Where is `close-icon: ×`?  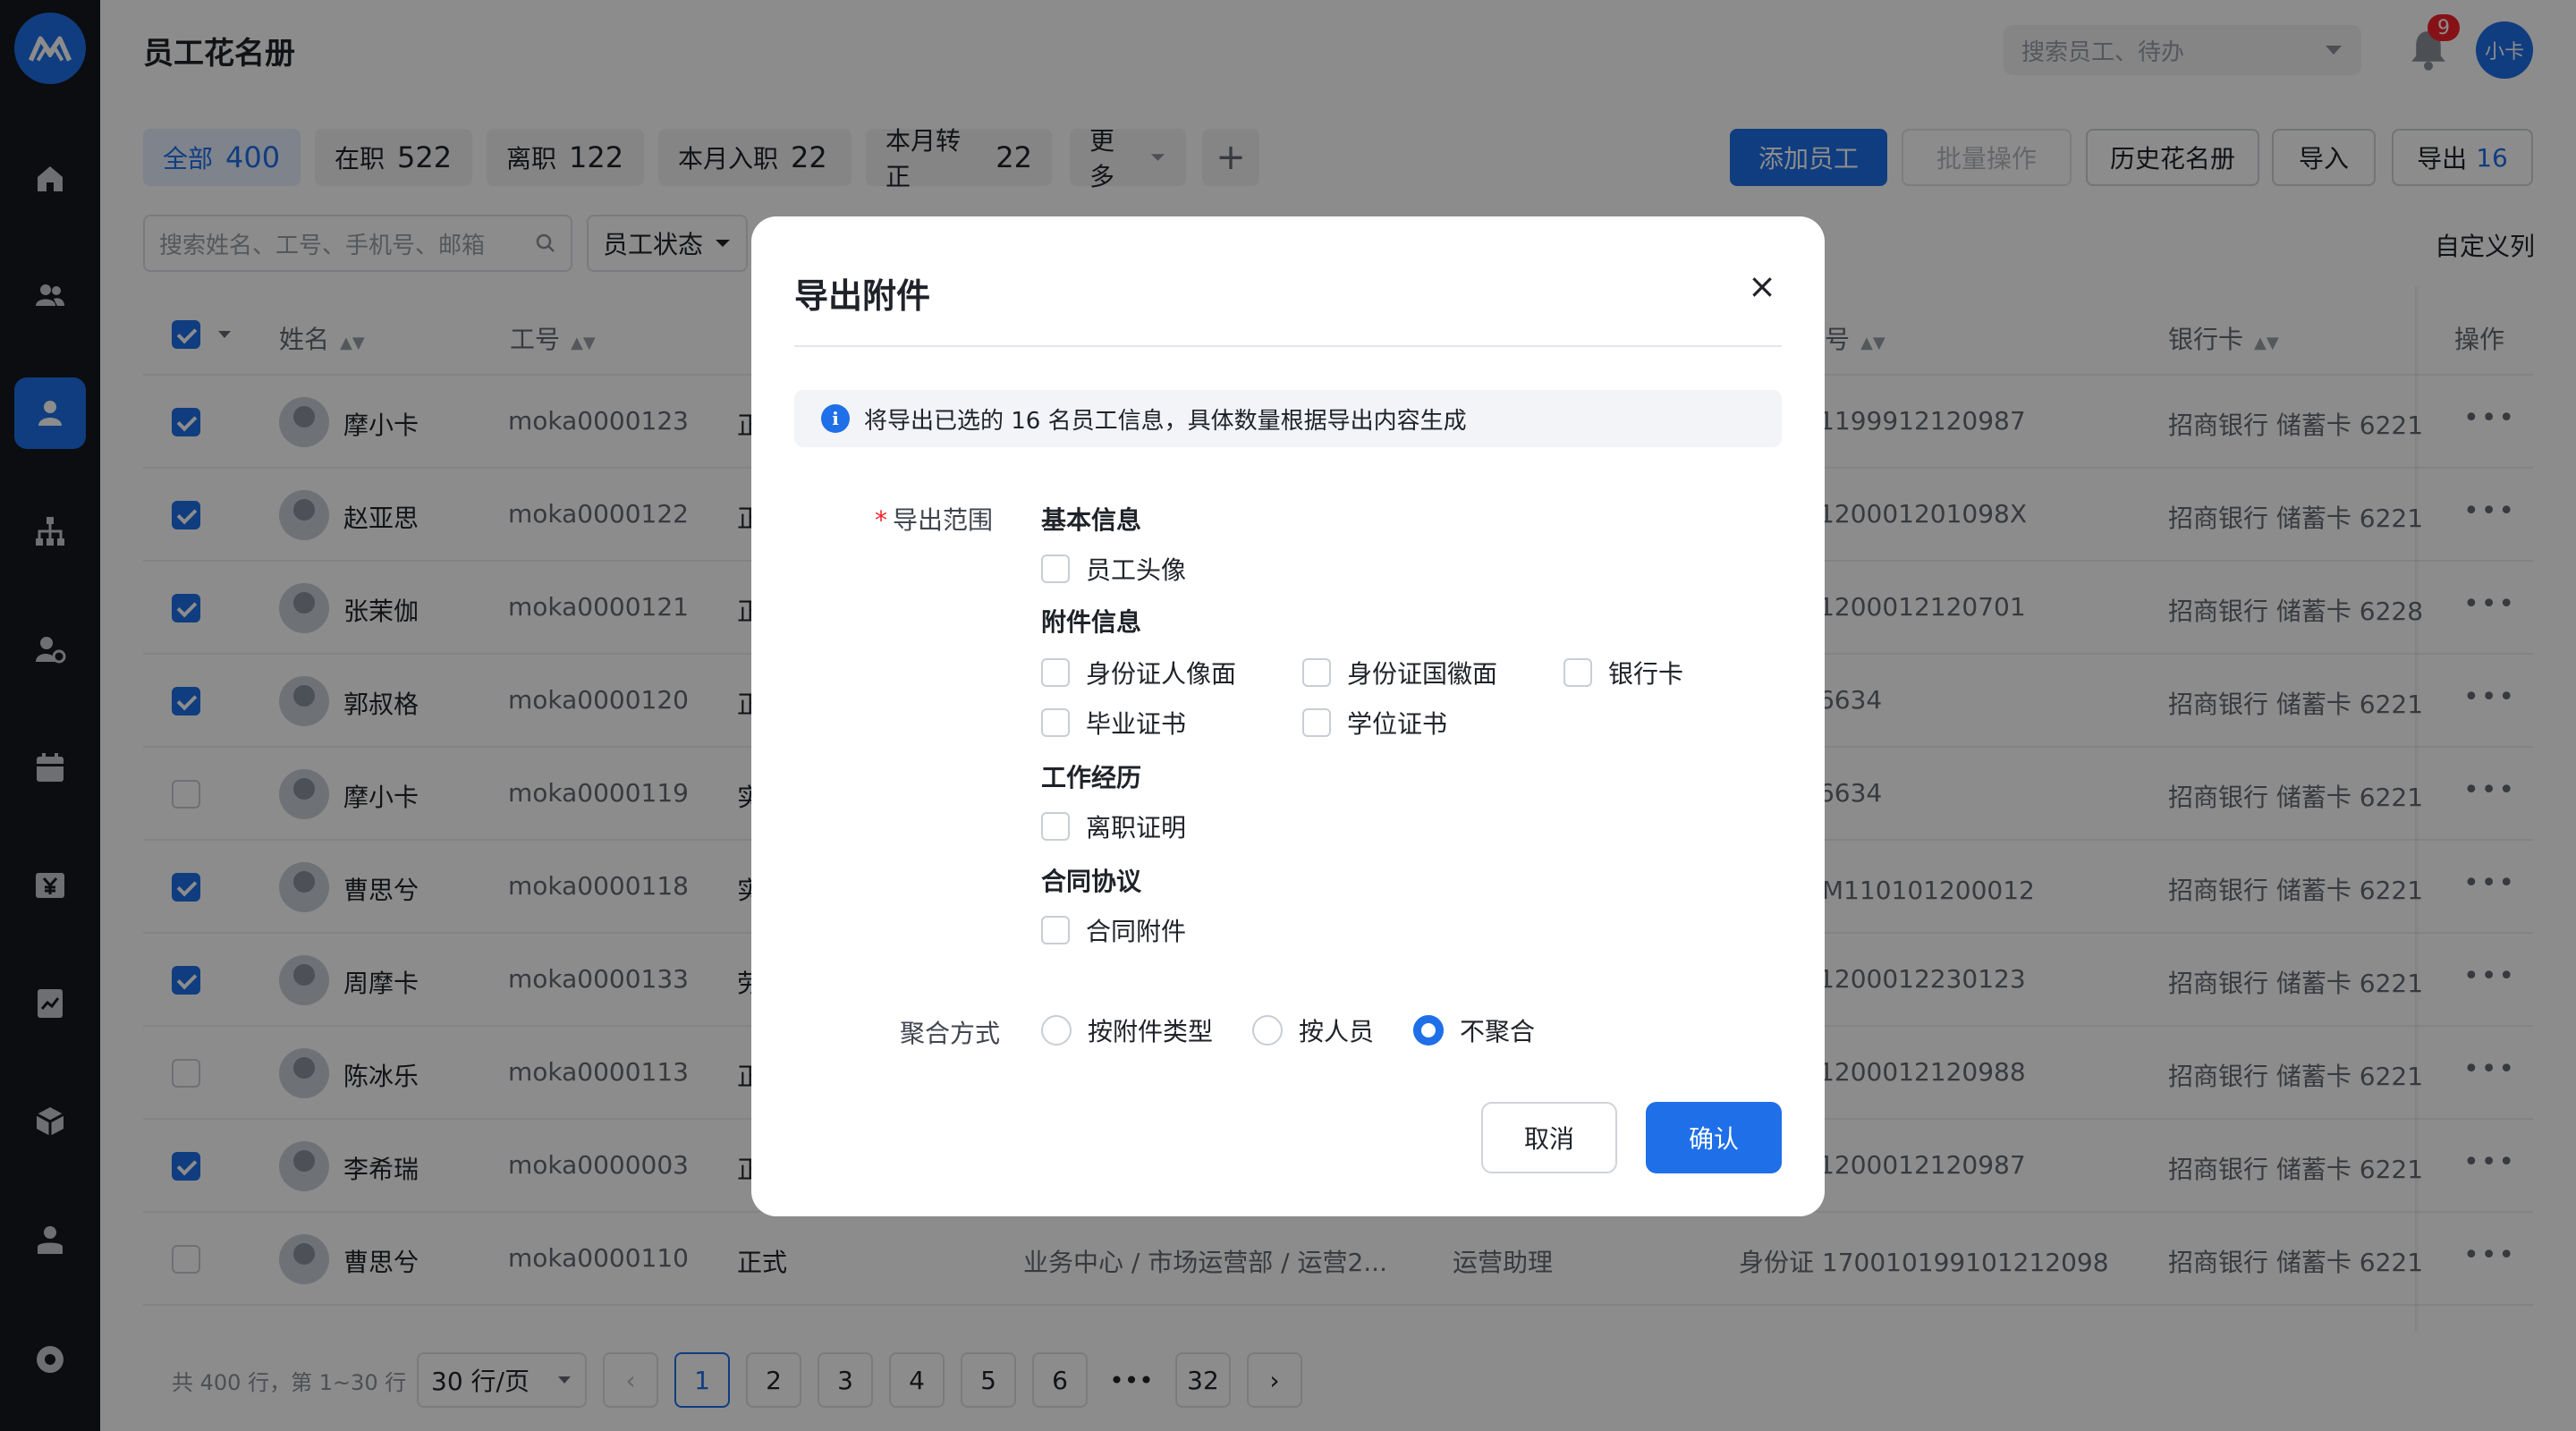 close-icon: × is located at coordinates (1762, 287).